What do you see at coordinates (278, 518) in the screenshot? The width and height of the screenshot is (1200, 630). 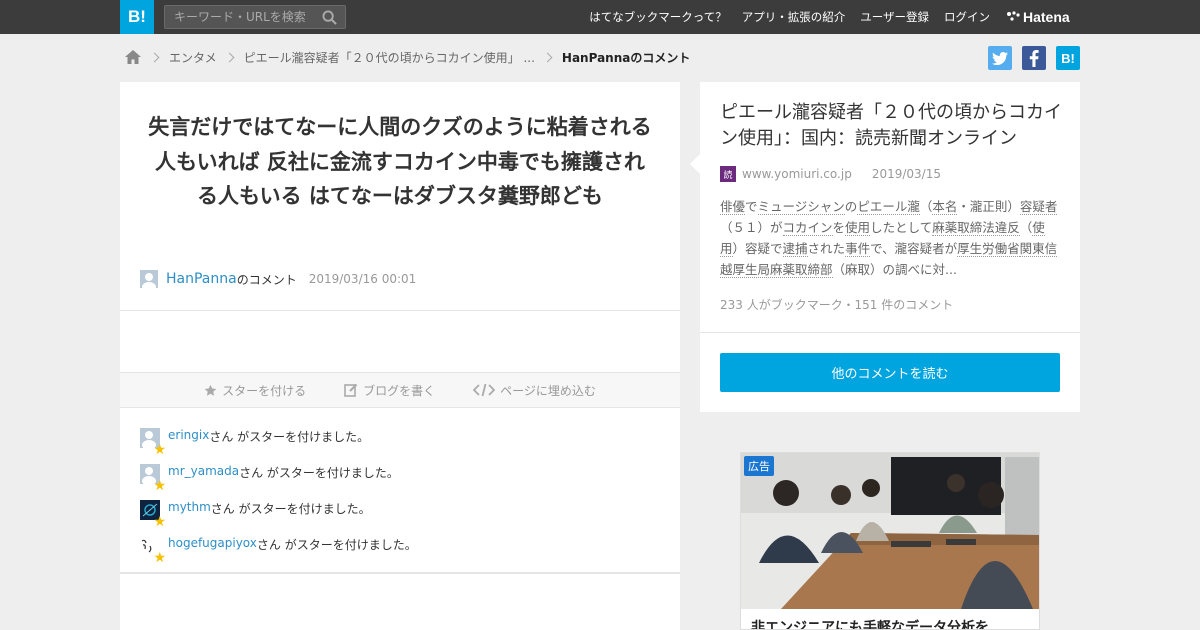 I see `star-row: ★ mythm さん がスターを付けました。` at bounding box center [278, 518].